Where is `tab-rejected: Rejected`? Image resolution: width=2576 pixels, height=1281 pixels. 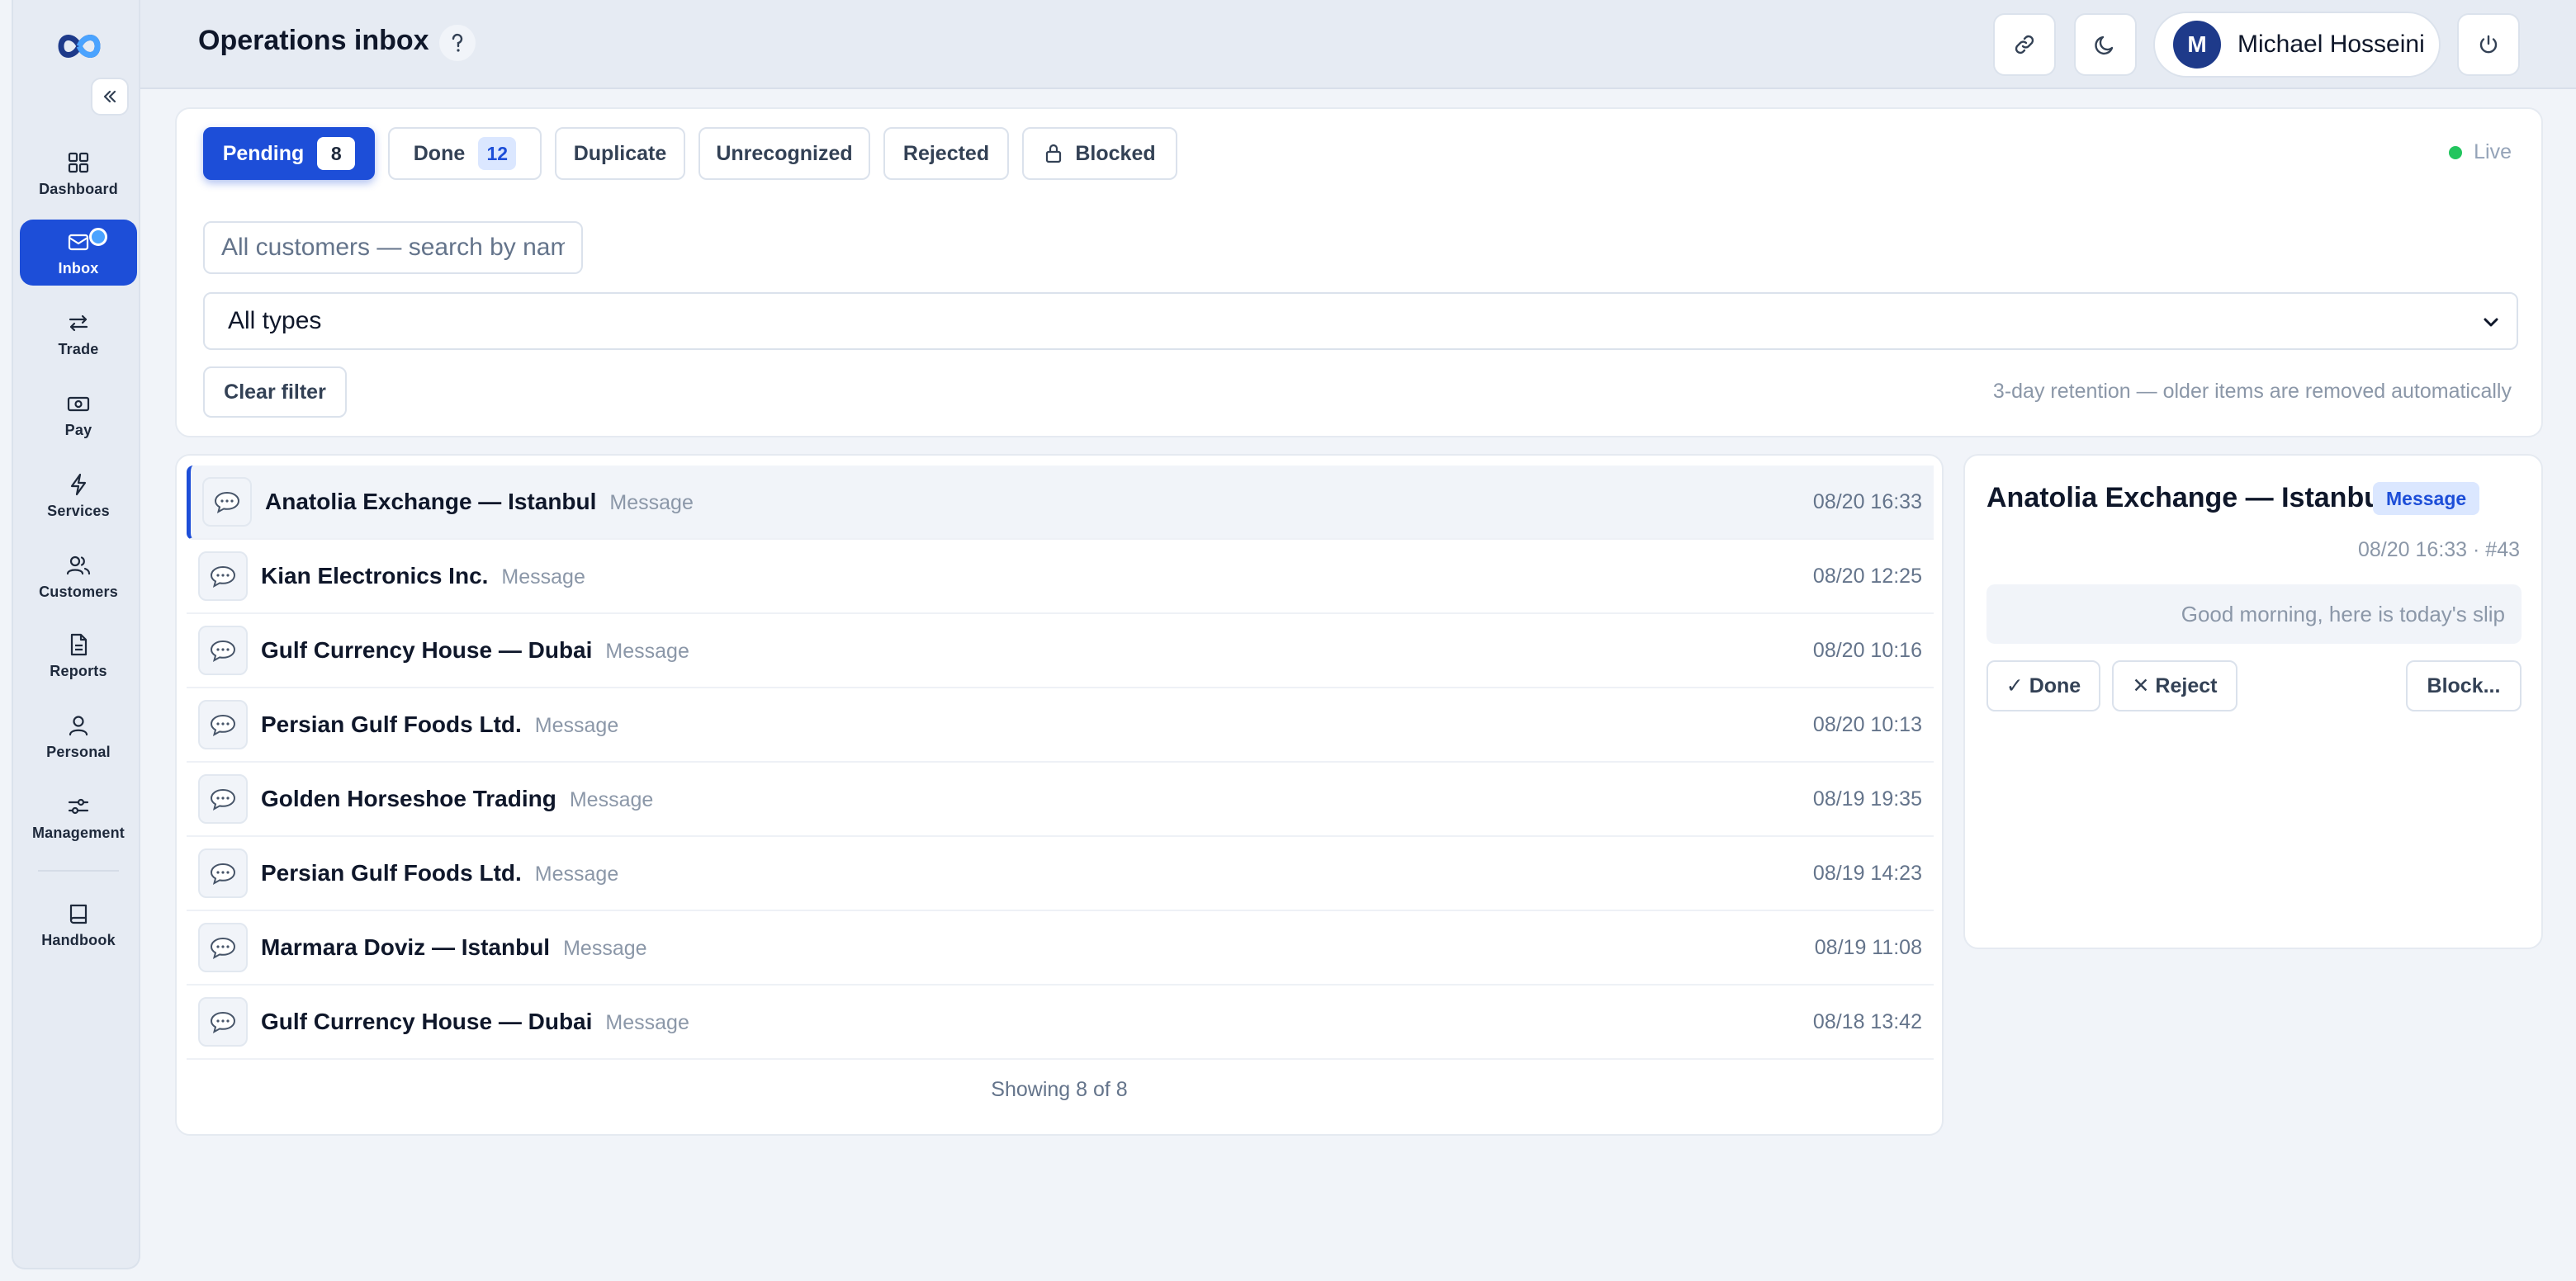
tab-rejected: Rejected is located at coordinates (946, 153).